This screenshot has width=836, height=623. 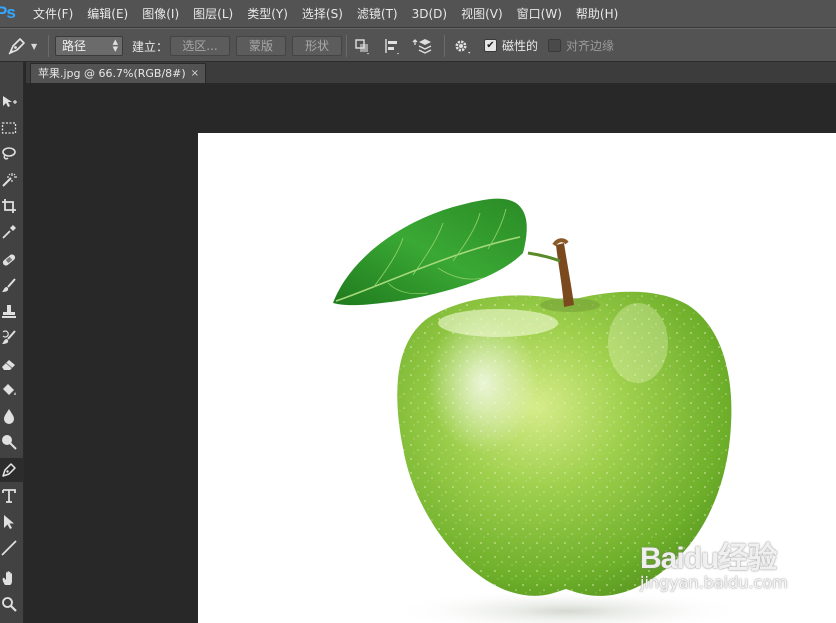 I want to click on watermark-url: jingyan.baidu.com, so click(x=714, y=582).